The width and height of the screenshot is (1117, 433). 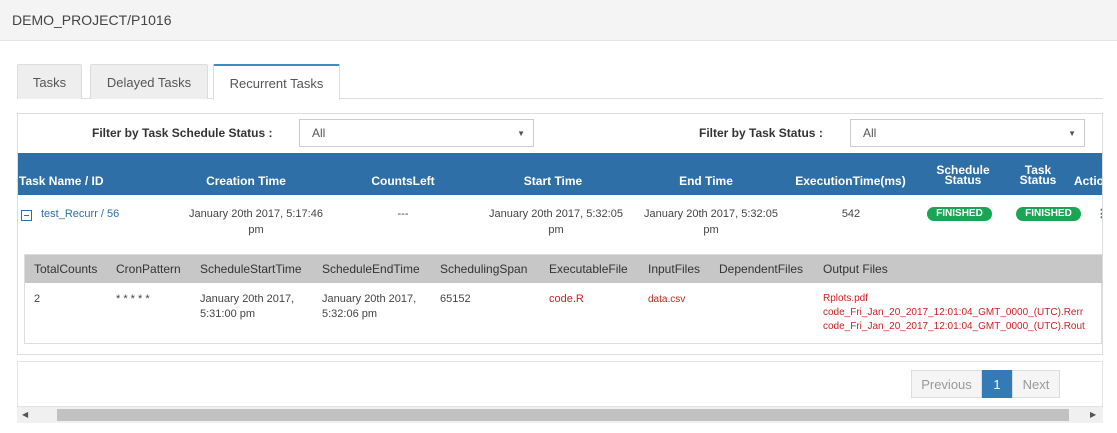 What do you see at coordinates (563, 415) in the screenshot?
I see `scrollbar-thumb` at bounding box center [563, 415].